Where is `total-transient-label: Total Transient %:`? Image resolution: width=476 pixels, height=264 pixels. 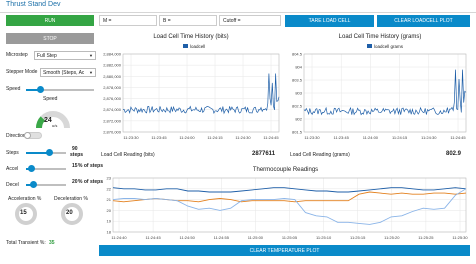
total-transient-label: Total Transient %: is located at coordinates (26, 243).